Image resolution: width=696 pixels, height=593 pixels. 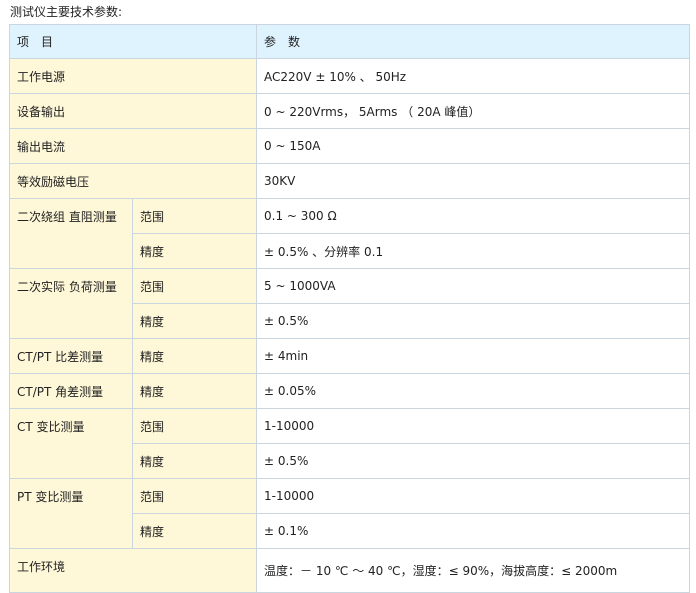 What do you see at coordinates (473, 41) in the screenshot?
I see `header-param: 参 数` at bounding box center [473, 41].